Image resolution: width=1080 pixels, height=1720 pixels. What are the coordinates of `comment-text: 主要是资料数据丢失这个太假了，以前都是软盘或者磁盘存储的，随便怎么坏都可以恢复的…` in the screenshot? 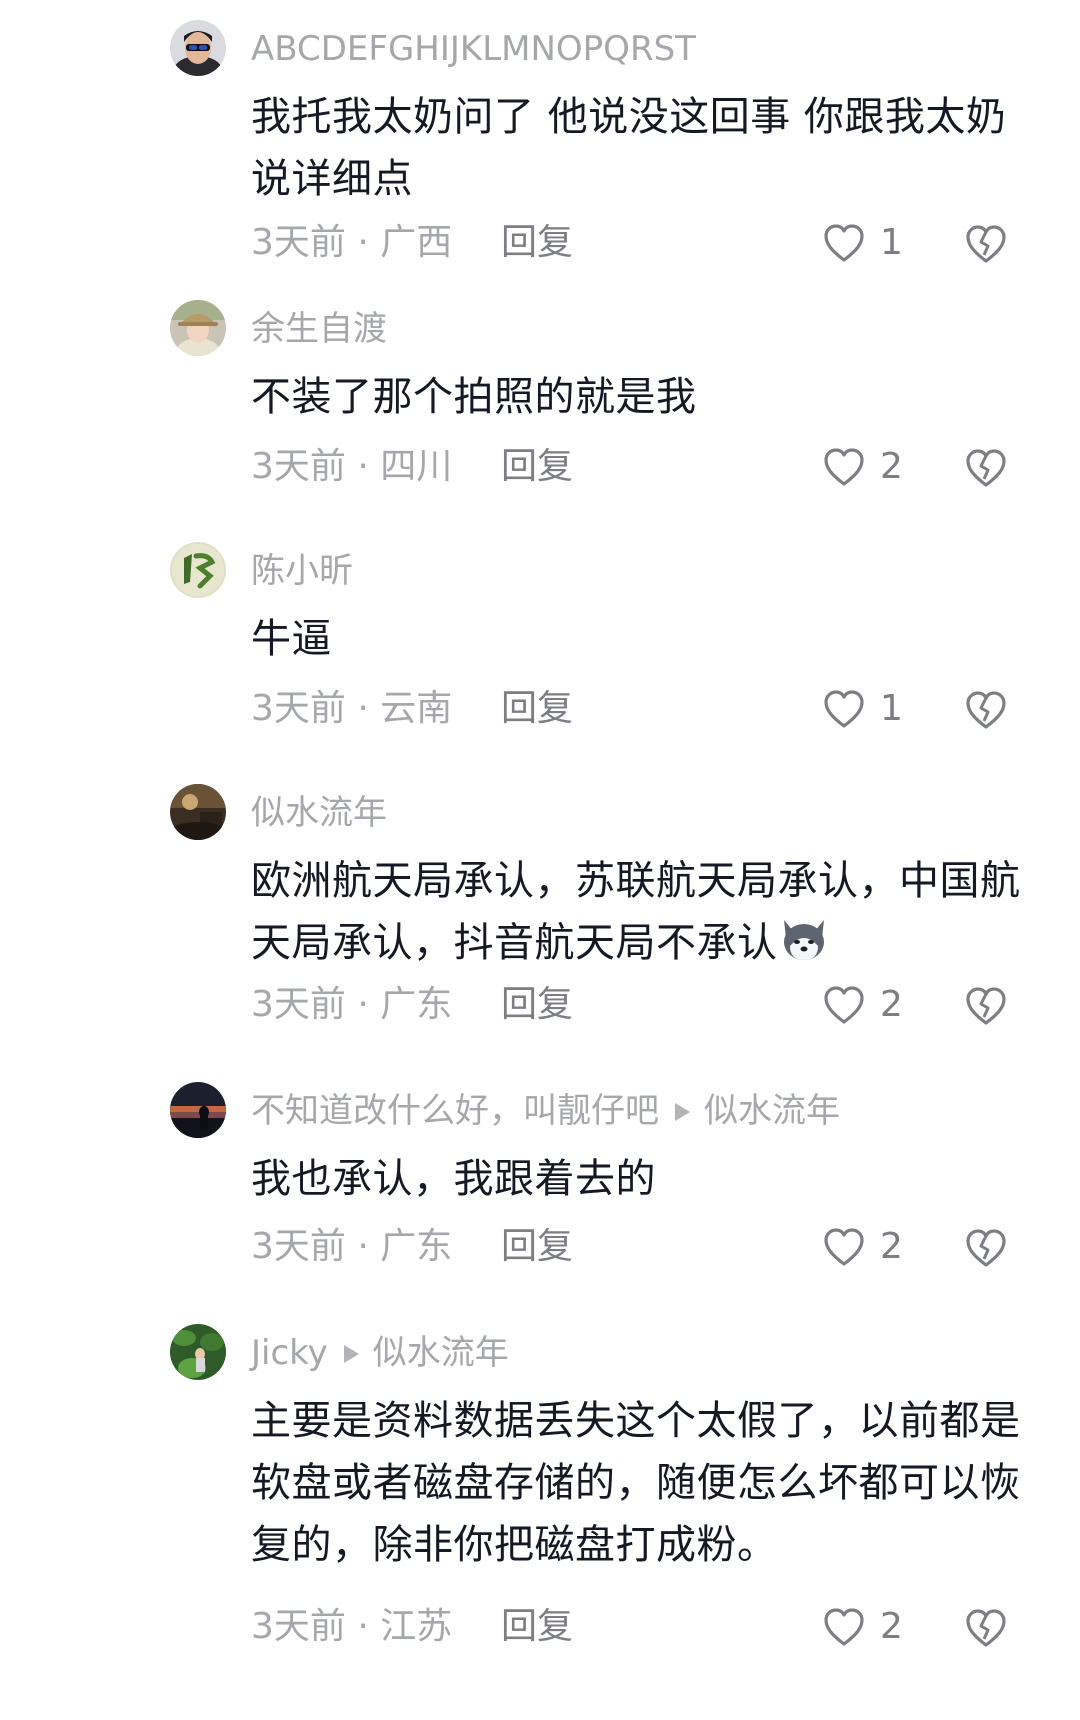 It's located at (636, 1483).